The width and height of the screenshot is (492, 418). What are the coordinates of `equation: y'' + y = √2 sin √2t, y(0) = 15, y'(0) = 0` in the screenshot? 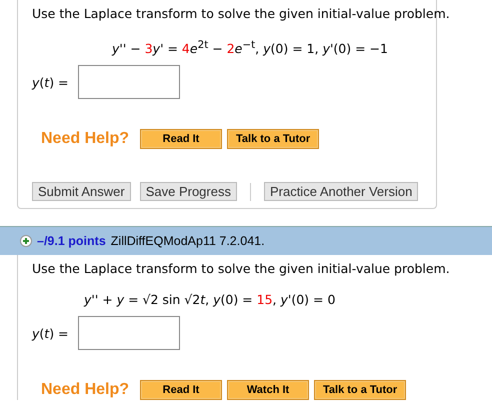 It's located at (210, 300).